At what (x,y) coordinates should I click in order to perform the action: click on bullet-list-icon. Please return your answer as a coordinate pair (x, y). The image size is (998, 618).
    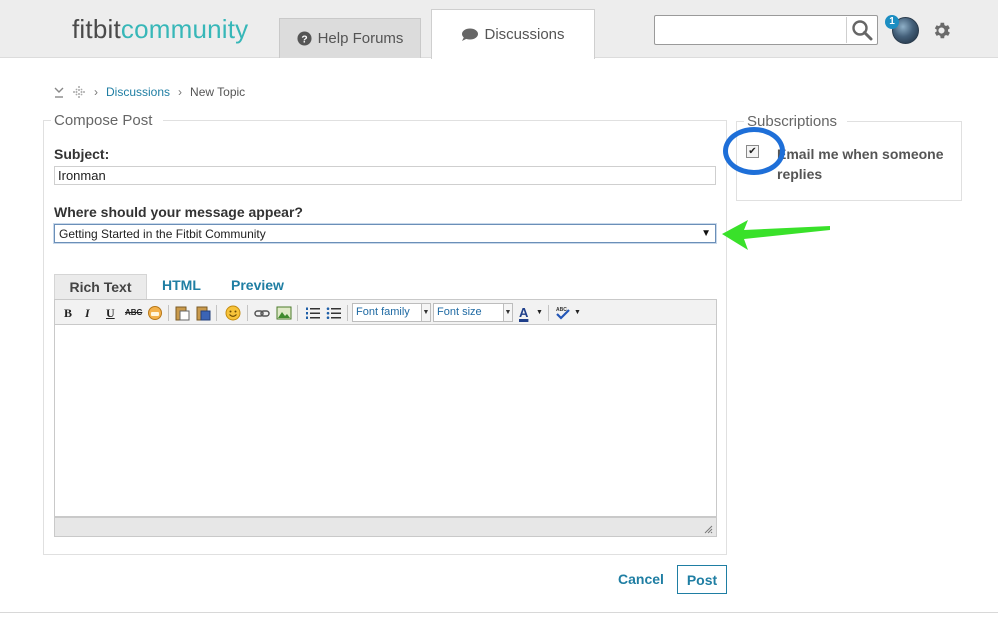
    Looking at the image, I should click on (334, 313).